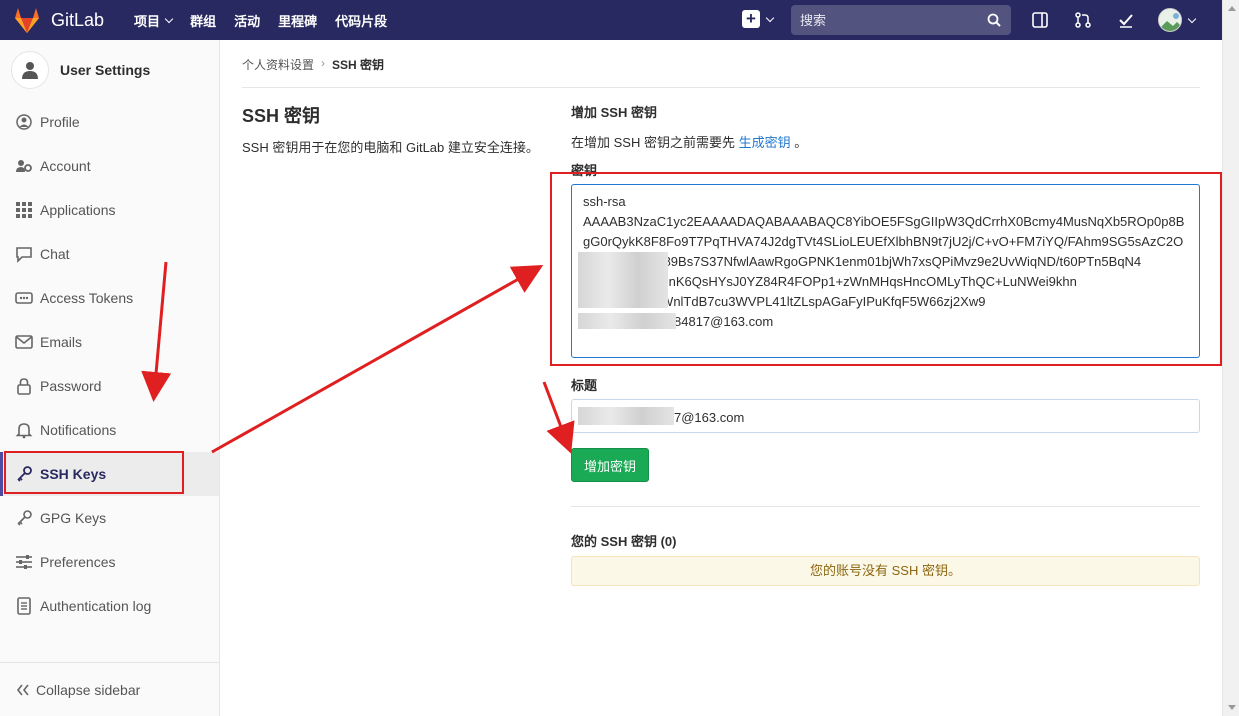 This screenshot has width=1239, height=716. Describe the element at coordinates (24, 606) in the screenshot. I see `log-icon` at that location.